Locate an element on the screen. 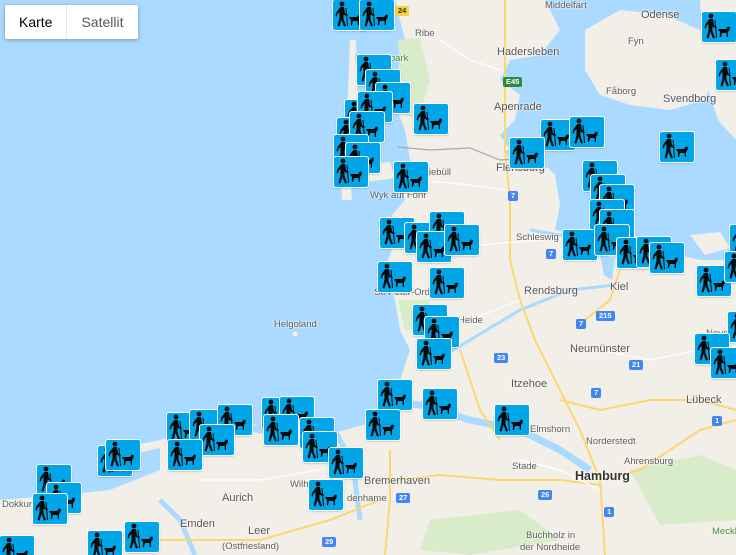 The height and width of the screenshot is (555, 736). land-helgoland is located at coordinates (295, 334).